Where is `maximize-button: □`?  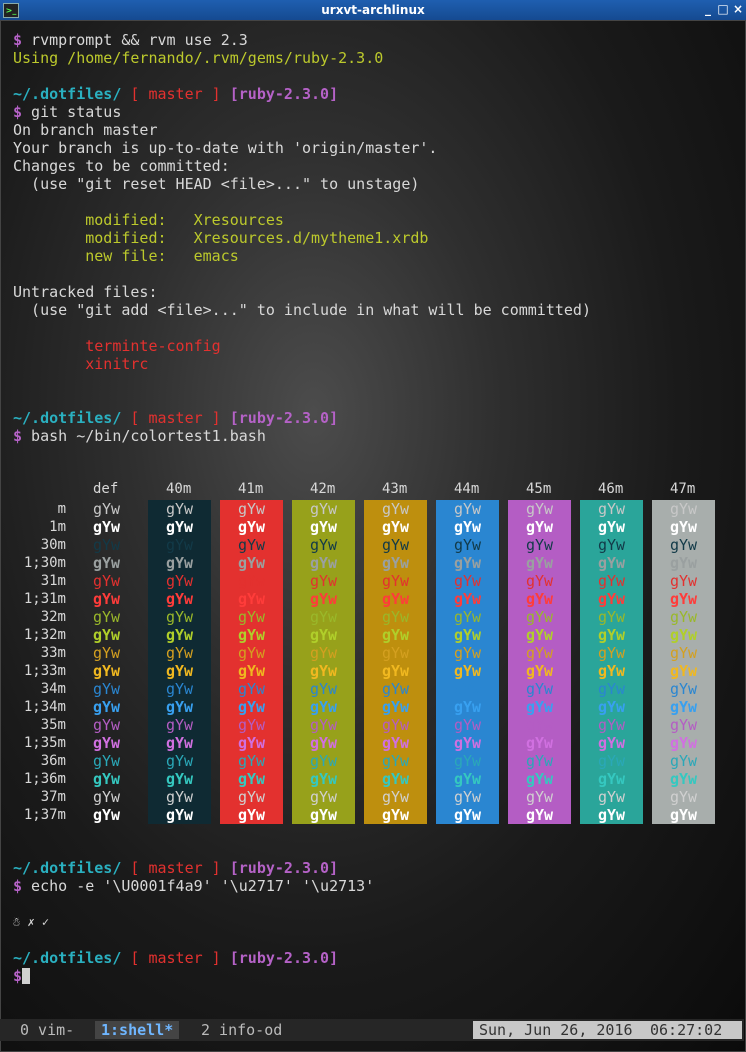
maximize-button: □ is located at coordinates (723, 9).